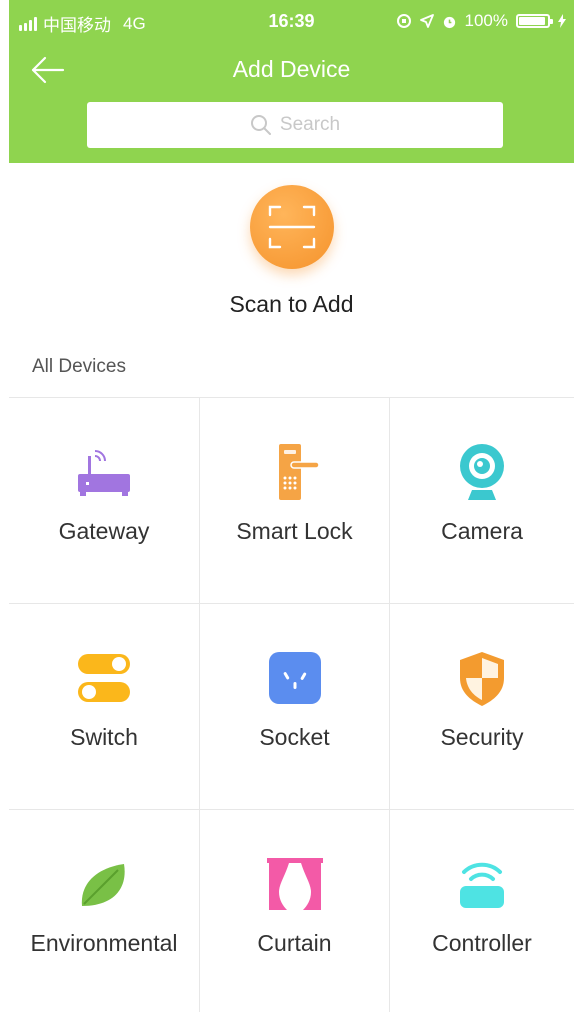  What do you see at coordinates (299, 472) in the screenshot?
I see `door-lock-icon` at bounding box center [299, 472].